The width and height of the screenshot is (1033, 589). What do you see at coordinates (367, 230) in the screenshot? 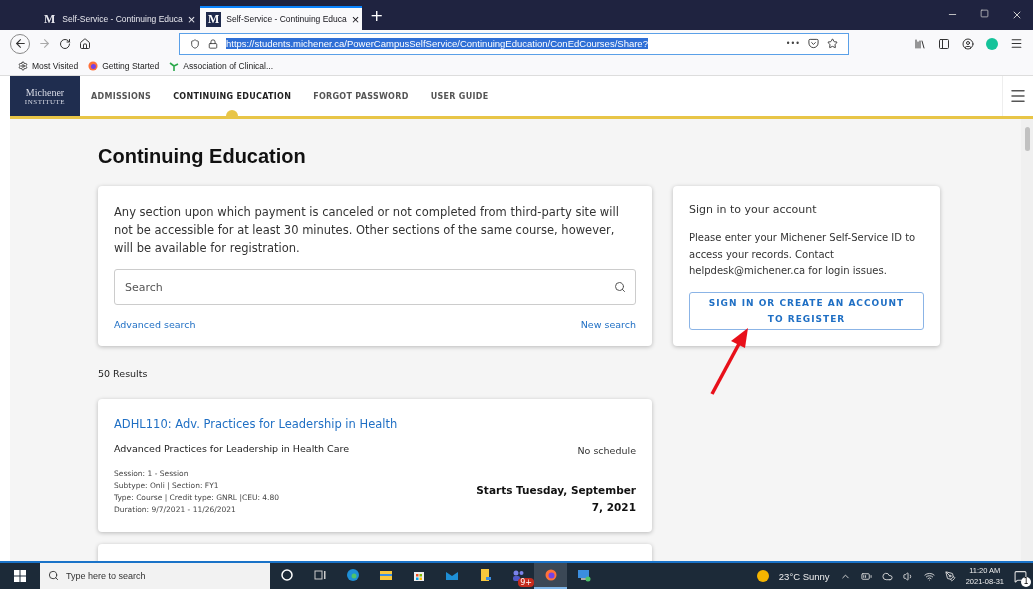
I see `notice-text: Any section upon which payment is canceled or not completed from third-party site will not be accessible for at least 30 minutes. Other sections of the same course, however, will be available for registration.` at bounding box center [367, 230].